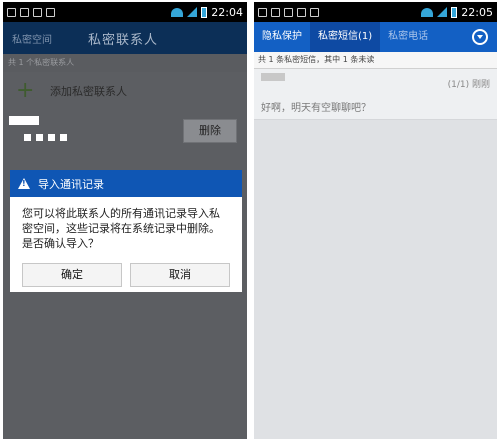  Describe the element at coordinates (480, 37) in the screenshot. I see `menu-dropdown-icon` at that location.